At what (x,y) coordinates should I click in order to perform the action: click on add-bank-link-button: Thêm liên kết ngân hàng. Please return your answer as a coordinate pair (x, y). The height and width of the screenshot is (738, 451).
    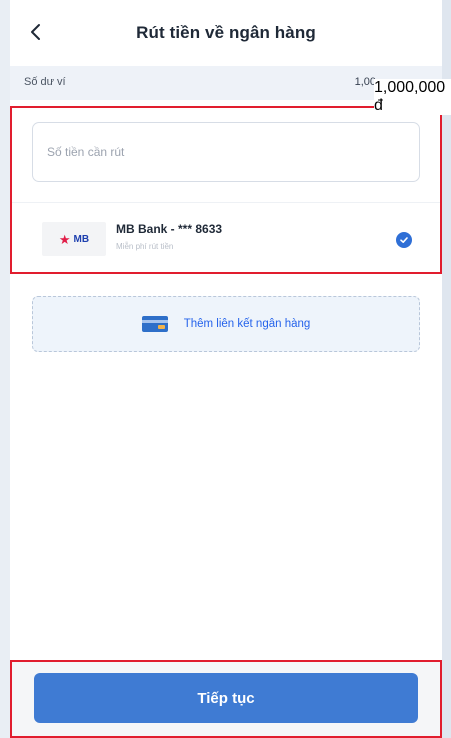
    Looking at the image, I should click on (226, 324).